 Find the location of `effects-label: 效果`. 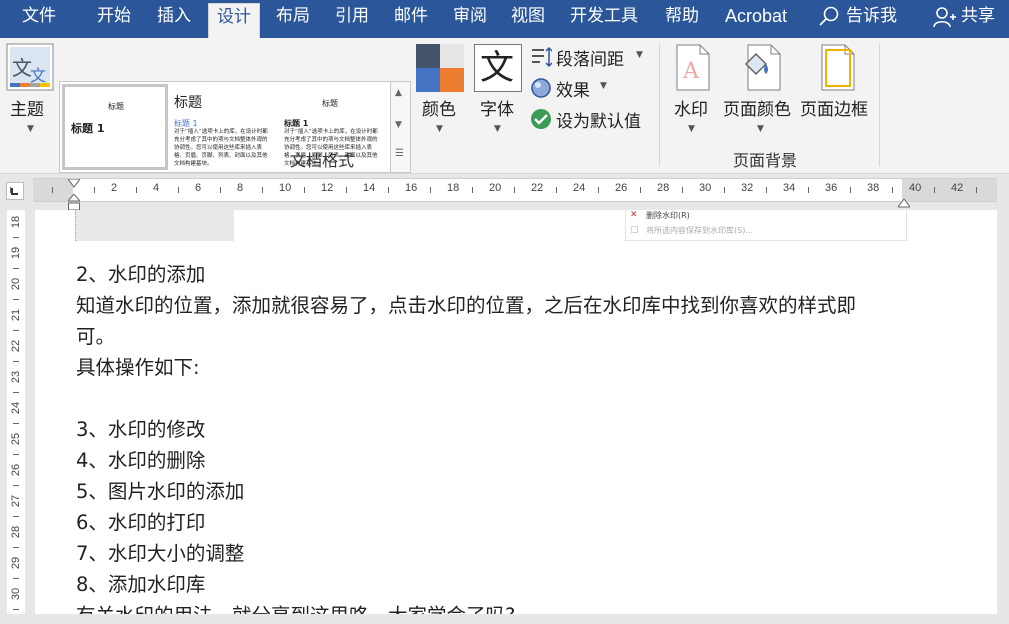

effects-label: 效果 is located at coordinates (573, 91).